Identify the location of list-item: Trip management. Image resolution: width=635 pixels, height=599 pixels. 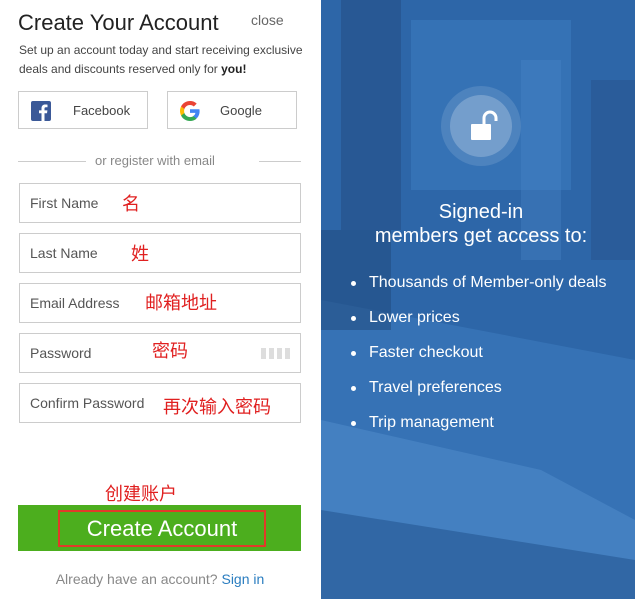
(478, 430).